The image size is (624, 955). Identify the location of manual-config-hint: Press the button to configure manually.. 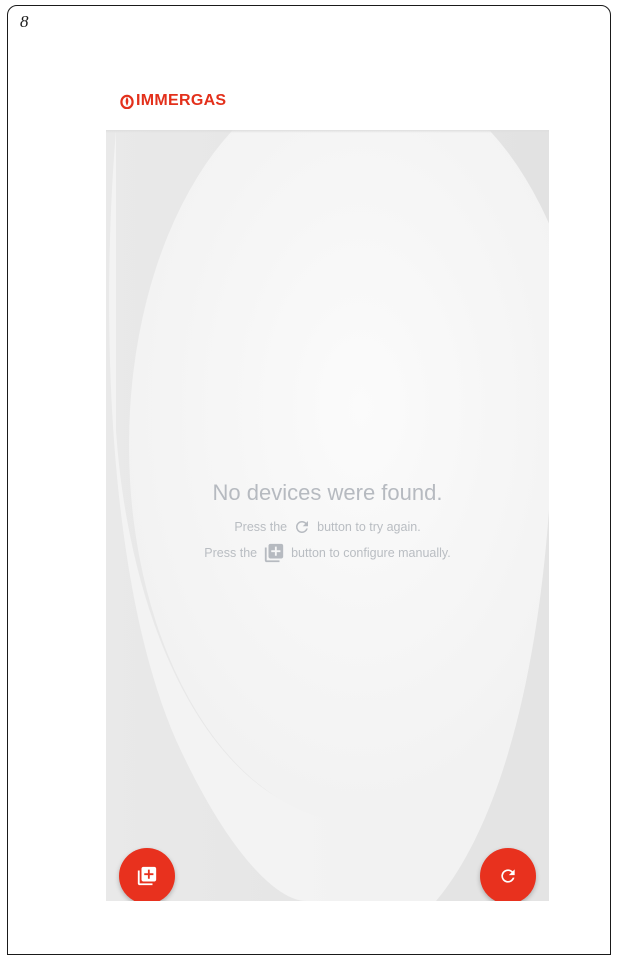
(327, 553).